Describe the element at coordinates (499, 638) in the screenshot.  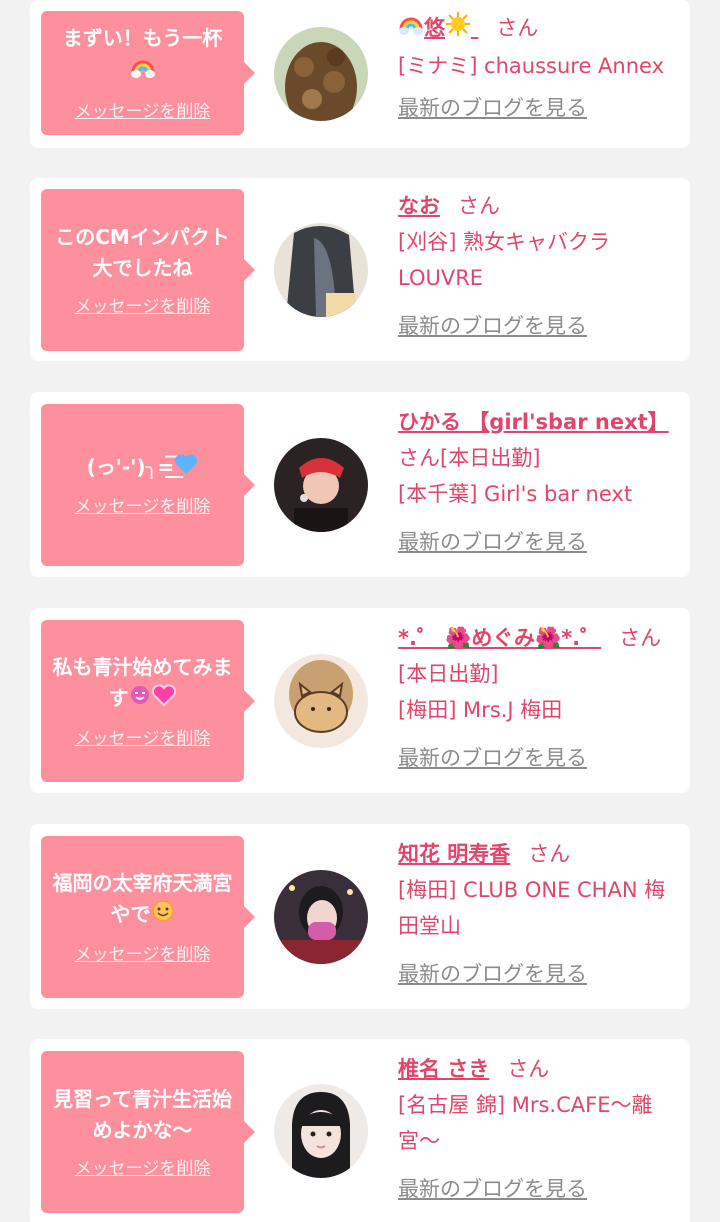
I see `sender-name-link: *.゜ 🌺めぐみ🌺*.゜` at that location.